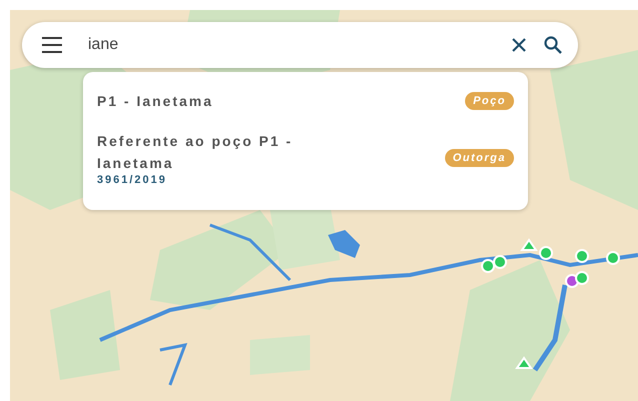 This screenshot has width=638, height=401. Describe the element at coordinates (195, 152) in the screenshot. I see `result-title: Referente ao poço P1 - Ianetama` at that location.